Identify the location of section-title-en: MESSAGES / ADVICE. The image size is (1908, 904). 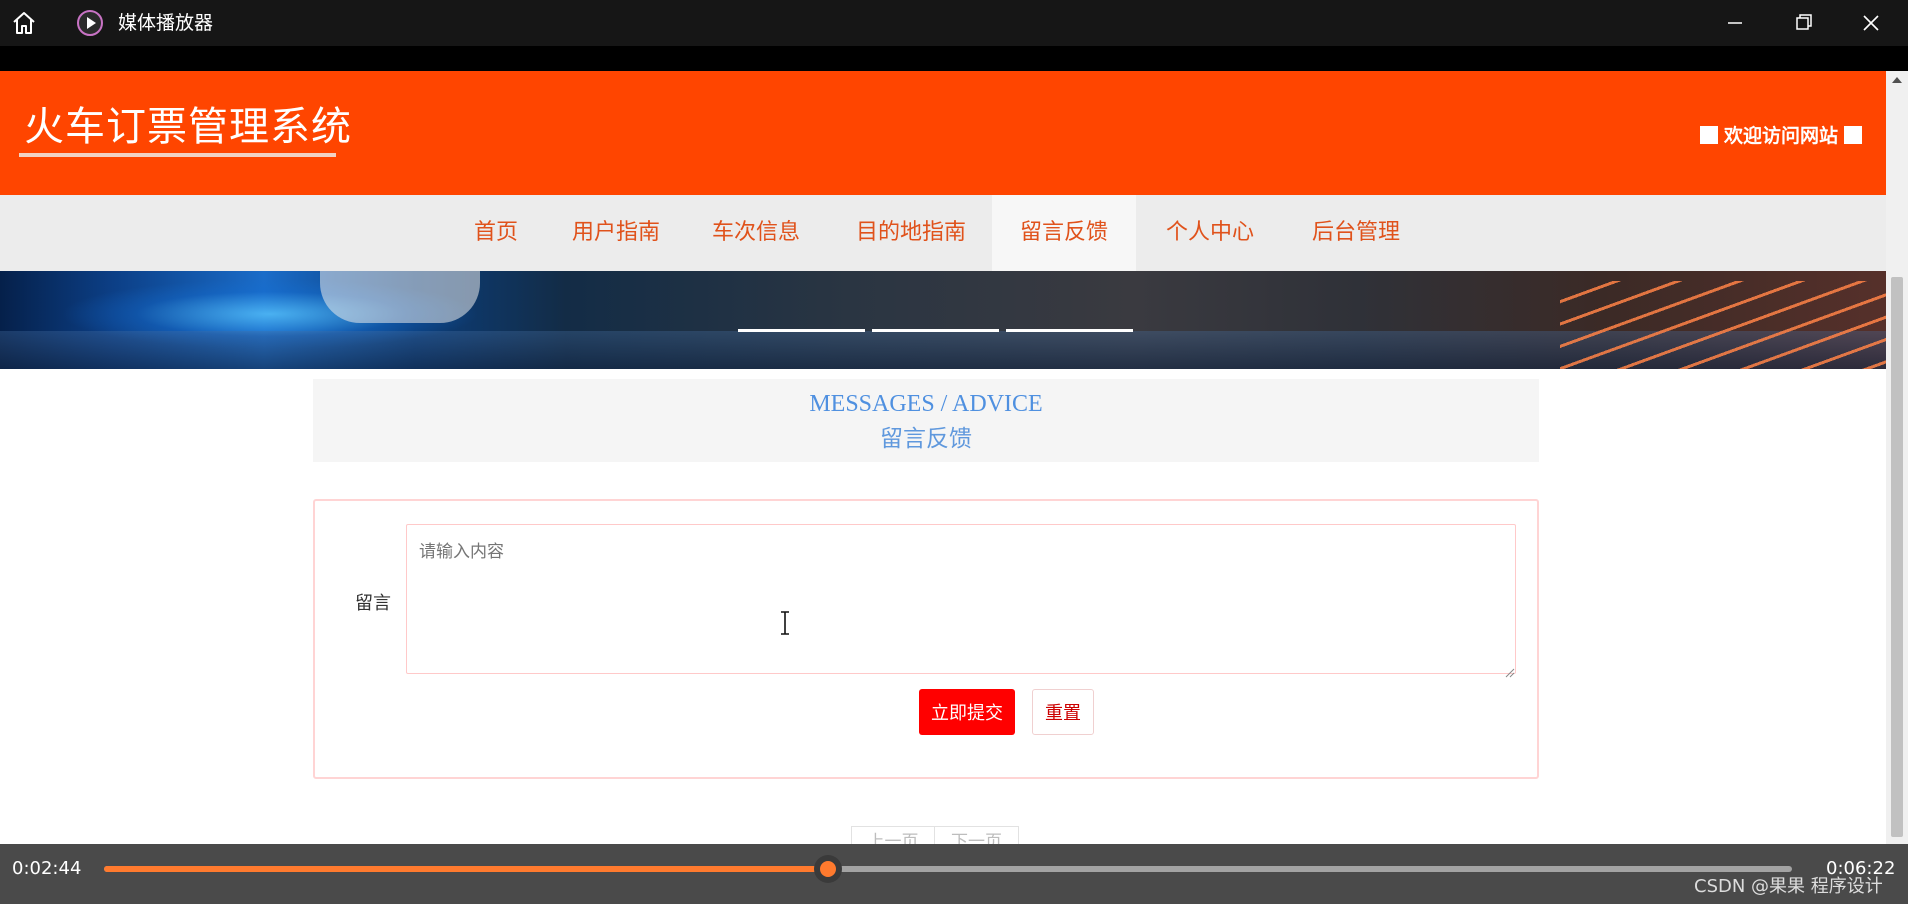
(926, 404).